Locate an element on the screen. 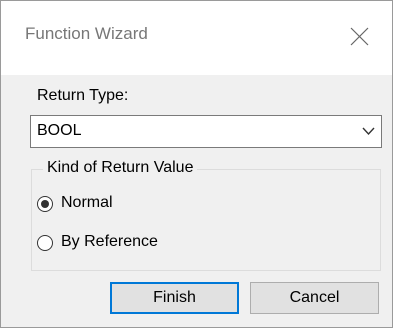 The image size is (393, 328). close-icon is located at coordinates (359, 36).